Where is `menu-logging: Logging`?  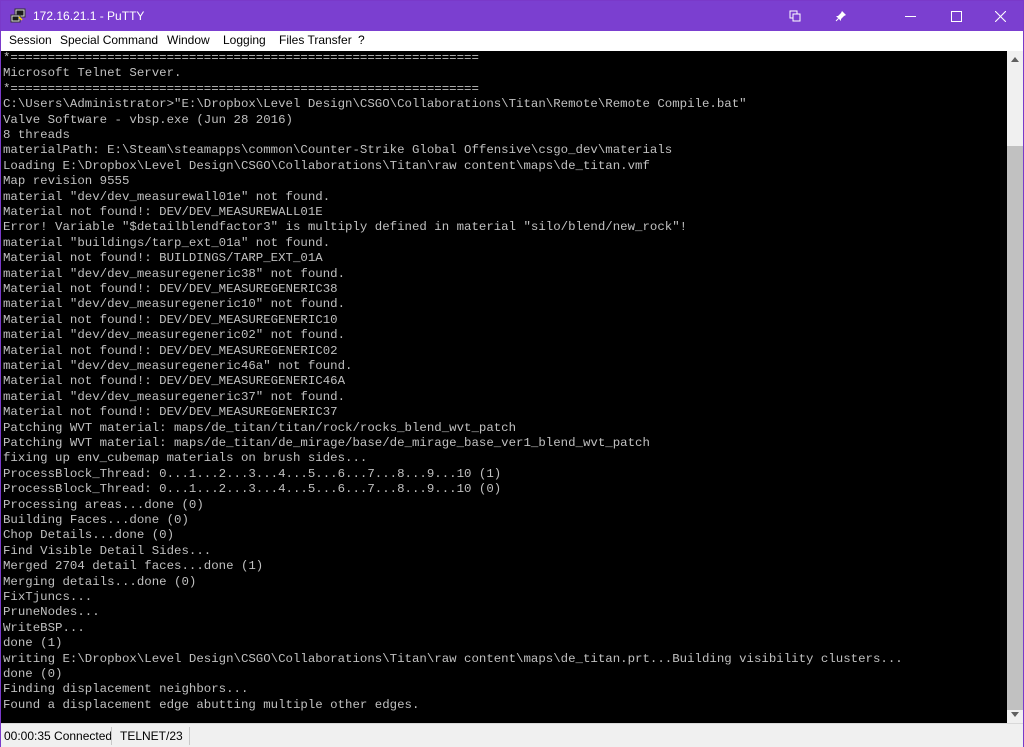 menu-logging: Logging is located at coordinates (244, 41).